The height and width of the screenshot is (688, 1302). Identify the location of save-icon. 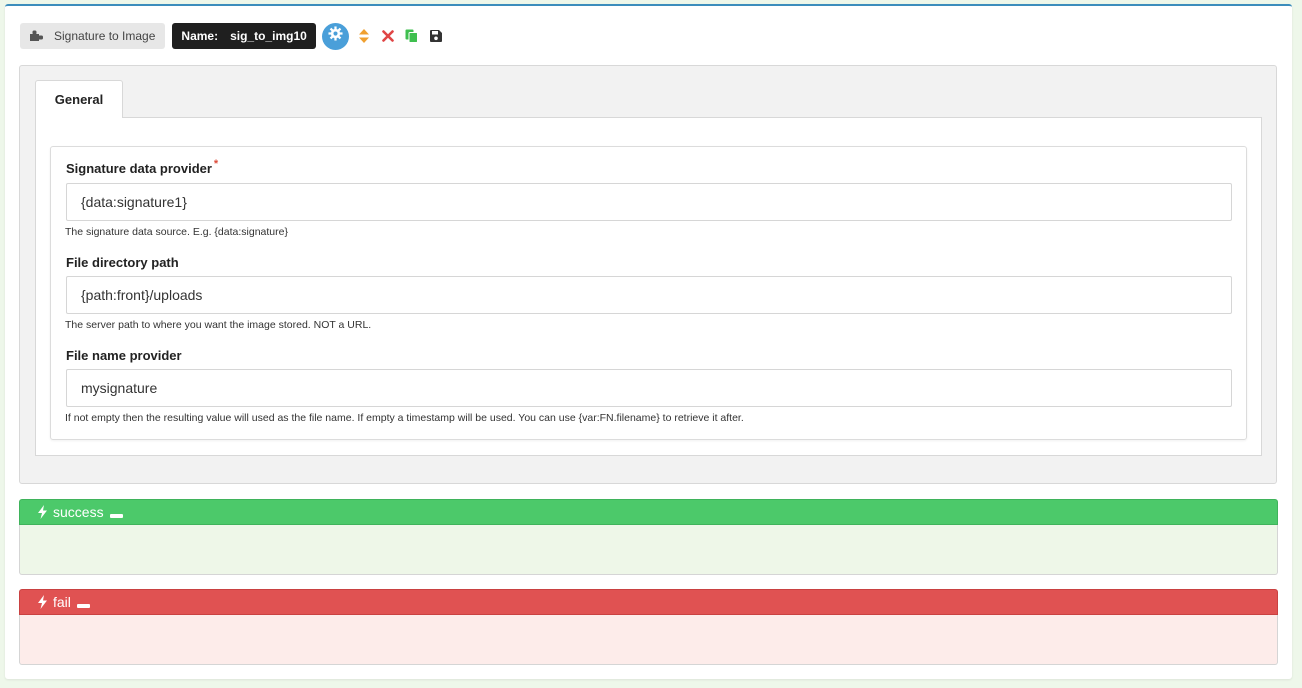
(436, 36).